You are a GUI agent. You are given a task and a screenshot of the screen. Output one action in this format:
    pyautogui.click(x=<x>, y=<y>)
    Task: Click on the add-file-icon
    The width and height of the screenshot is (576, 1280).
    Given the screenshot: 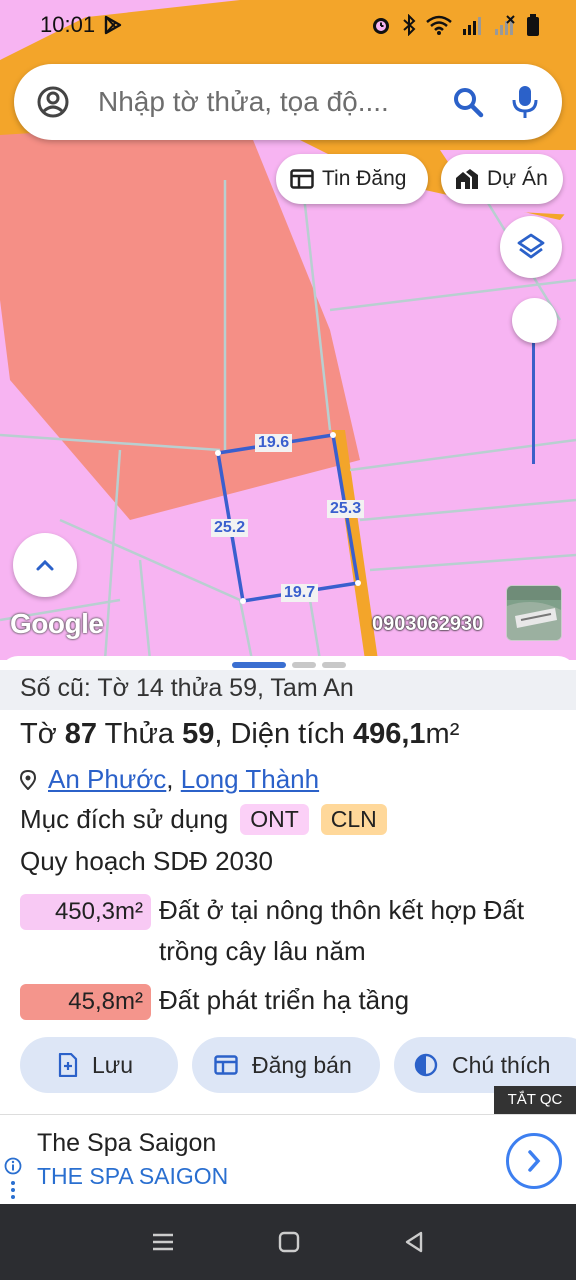 What is the action you would take?
    pyautogui.click(x=68, y=1065)
    